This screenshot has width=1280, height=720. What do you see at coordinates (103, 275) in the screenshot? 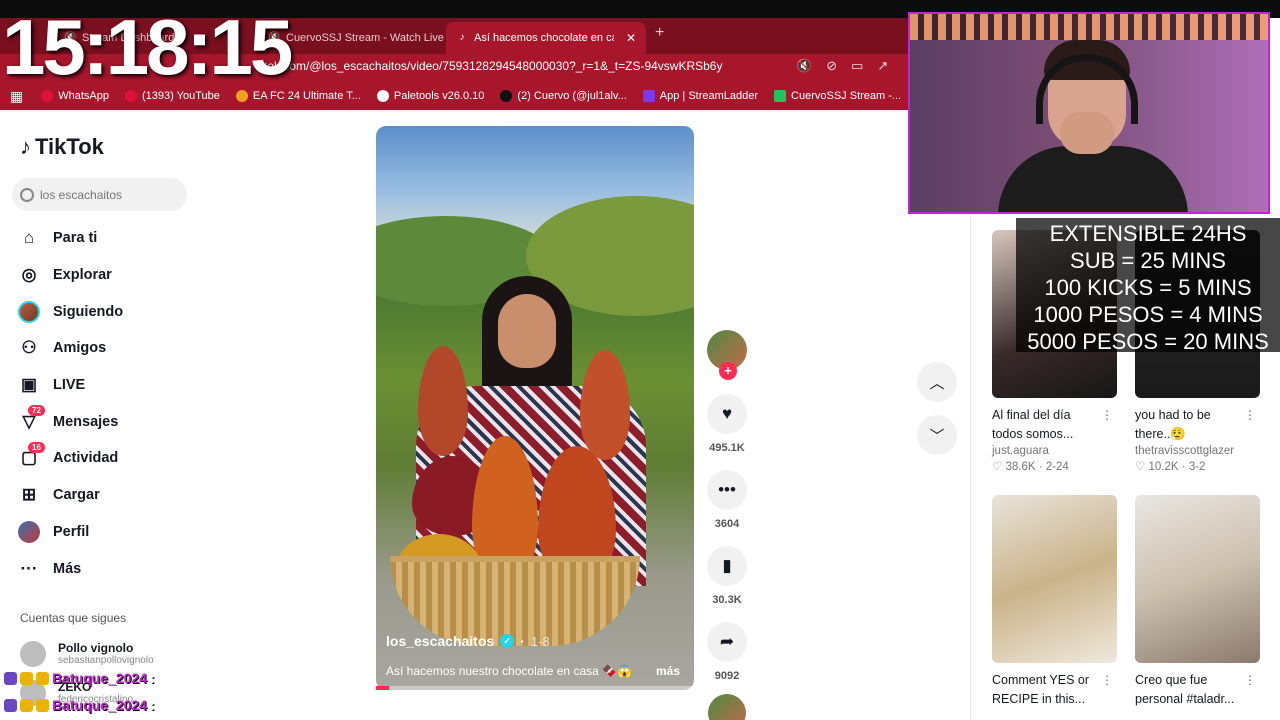
I see `nav-explorar: ◎ Explorar` at bounding box center [103, 275].